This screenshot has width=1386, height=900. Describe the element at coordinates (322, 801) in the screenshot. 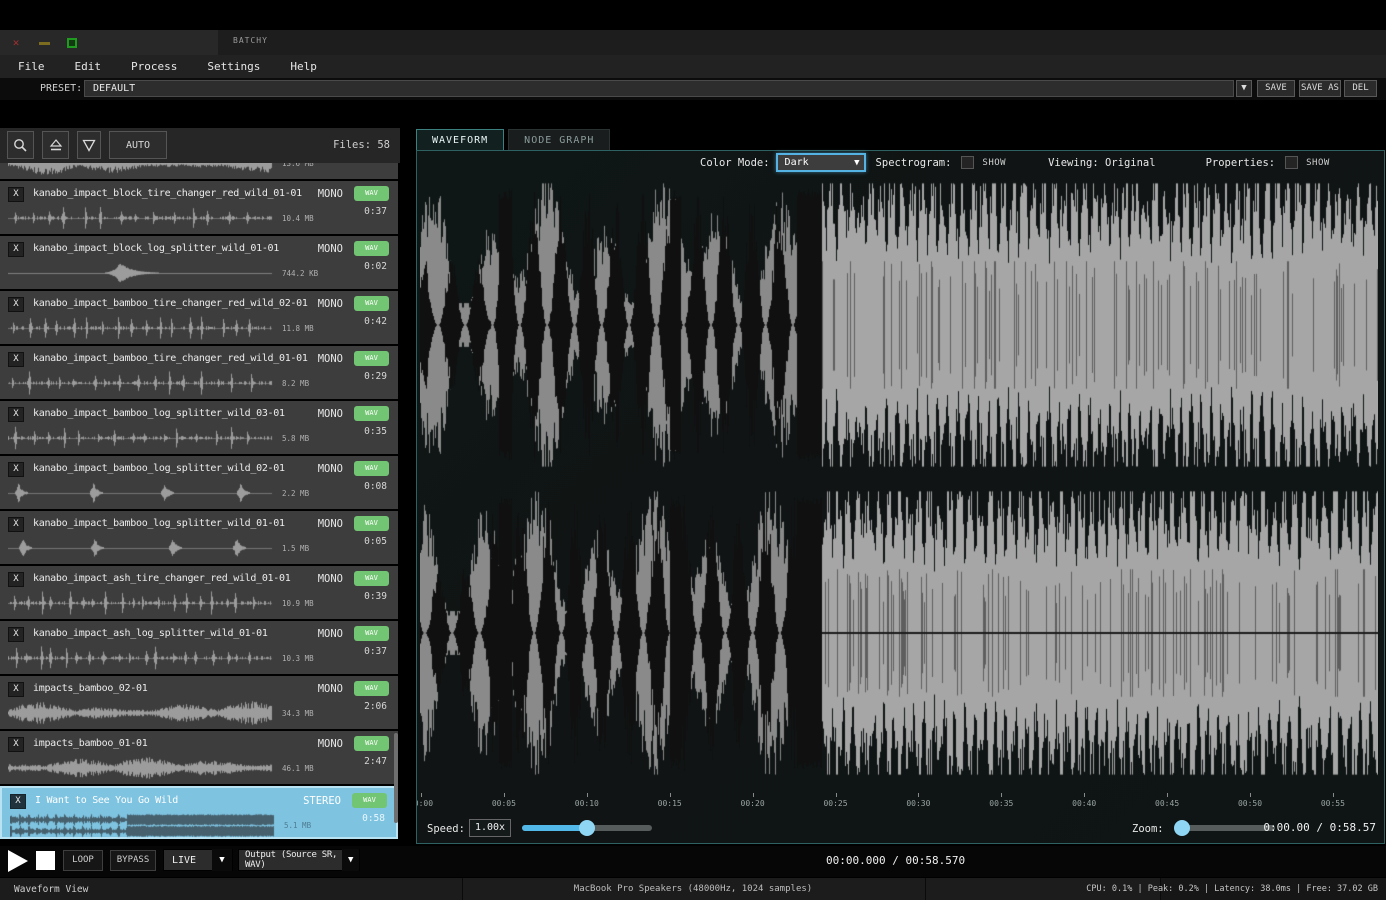

I see `channel-count-label: STEREO` at that location.